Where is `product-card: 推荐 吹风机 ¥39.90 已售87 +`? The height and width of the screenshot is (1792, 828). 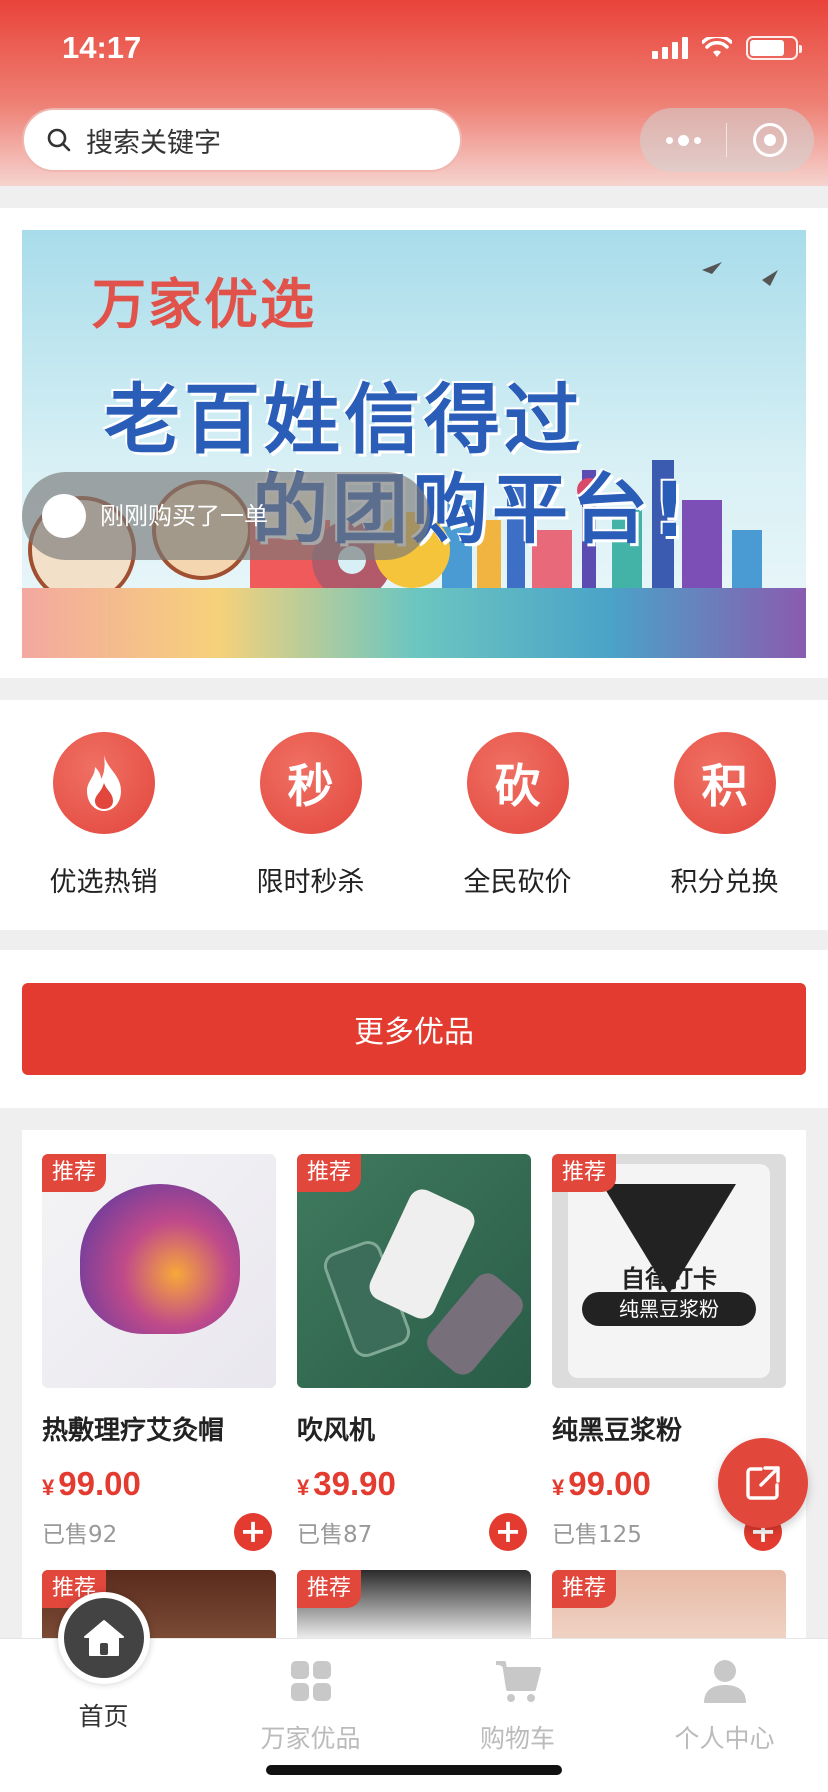 product-card: 推荐 吹风机 ¥39.90 已售87 + is located at coordinates (414, 1352).